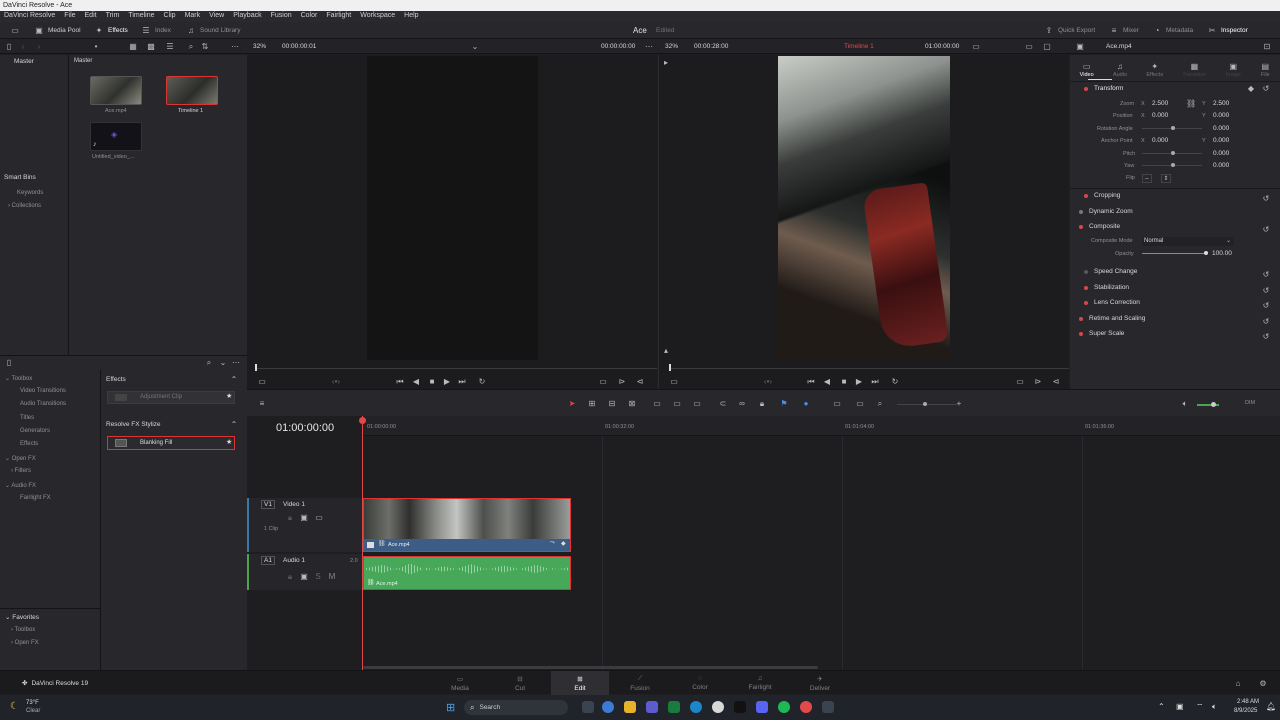 The image size is (1280, 720). What do you see at coordinates (1206, 253) in the screenshot?
I see `opacity-slider-knob` at bounding box center [1206, 253].